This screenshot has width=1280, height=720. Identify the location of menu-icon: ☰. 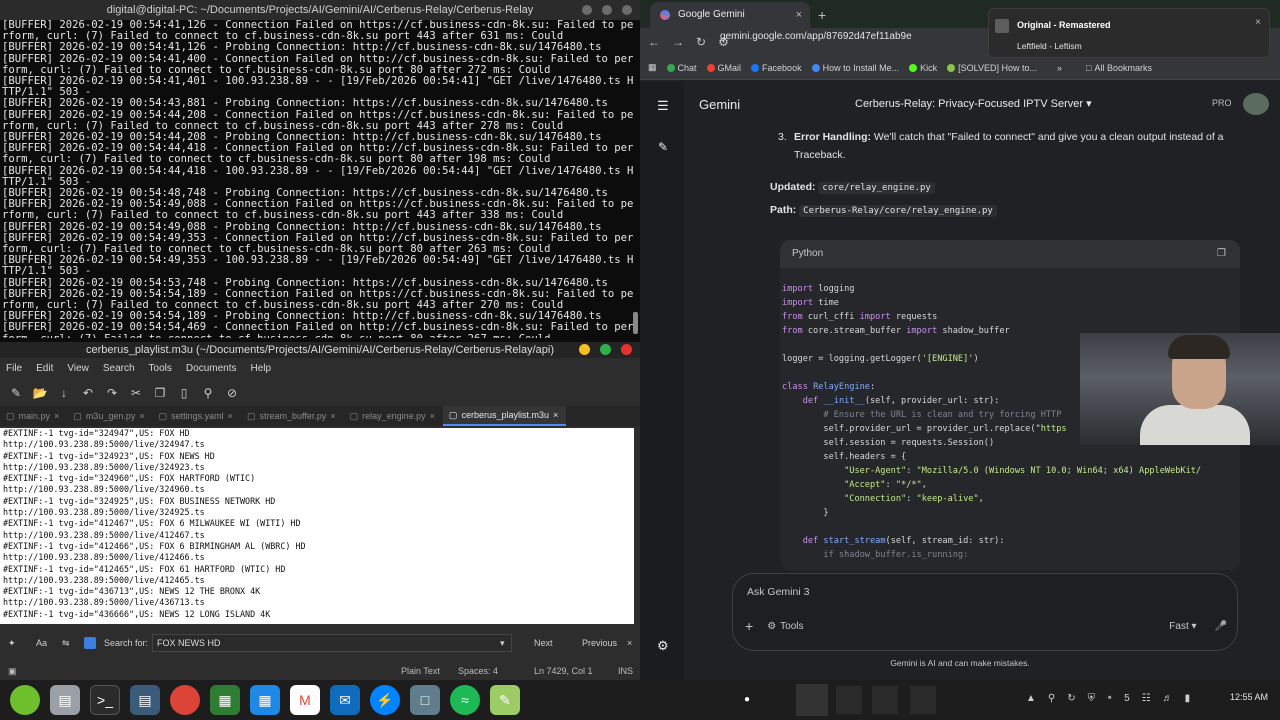
(663, 106).